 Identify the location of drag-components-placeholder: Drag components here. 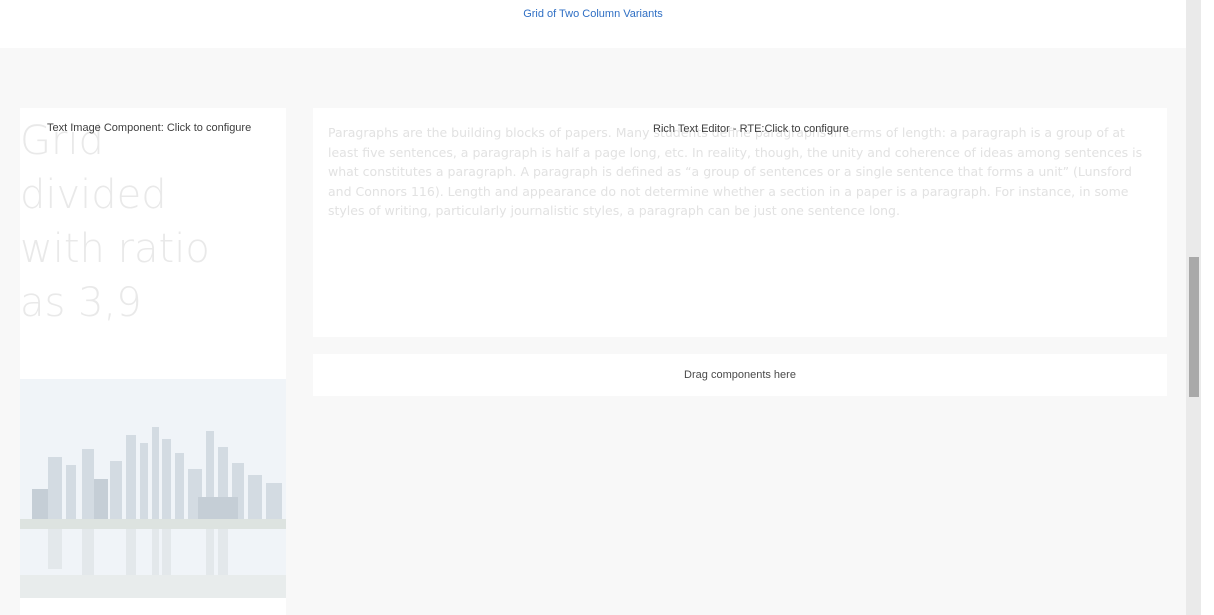
(740, 375).